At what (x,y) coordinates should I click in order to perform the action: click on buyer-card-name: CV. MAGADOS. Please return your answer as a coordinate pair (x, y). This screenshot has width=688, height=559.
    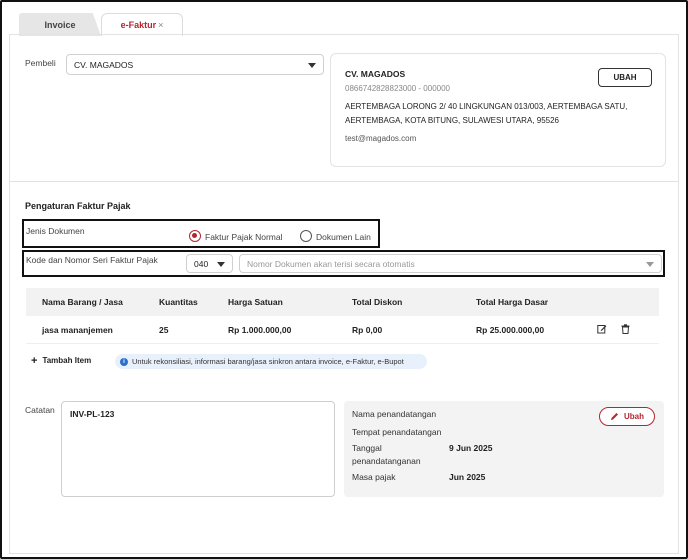
    Looking at the image, I should click on (375, 74).